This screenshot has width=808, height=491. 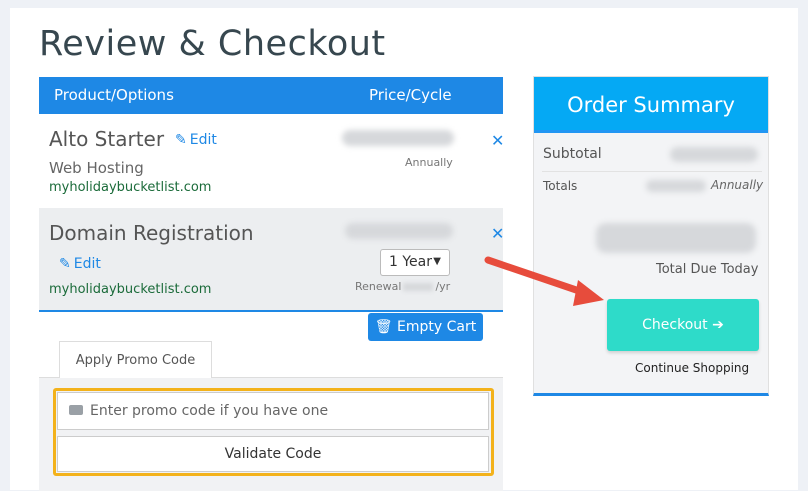 I want to click on checkout-label: Checkout, so click(x=675, y=325).